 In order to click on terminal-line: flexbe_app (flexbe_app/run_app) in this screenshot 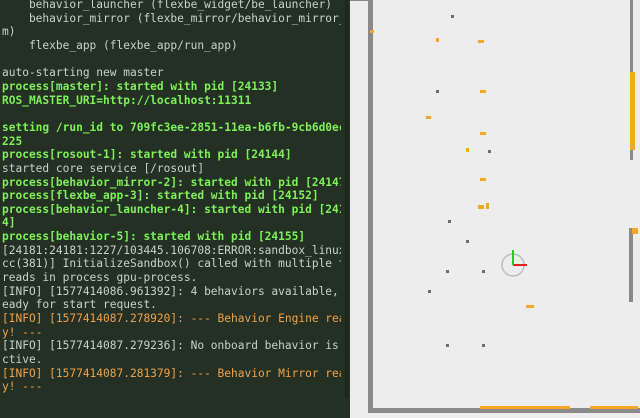, I will do `click(120, 45)`.